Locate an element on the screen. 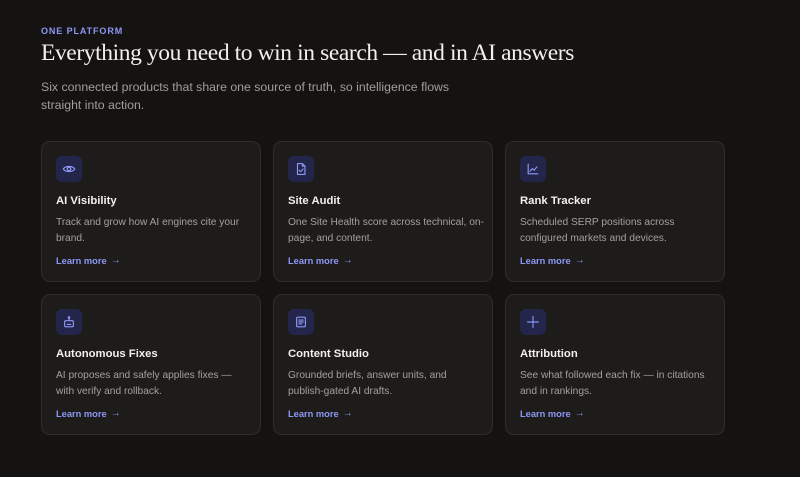 Image resolution: width=800 pixels, height=477 pixels. crosshair-icon is located at coordinates (533, 322).